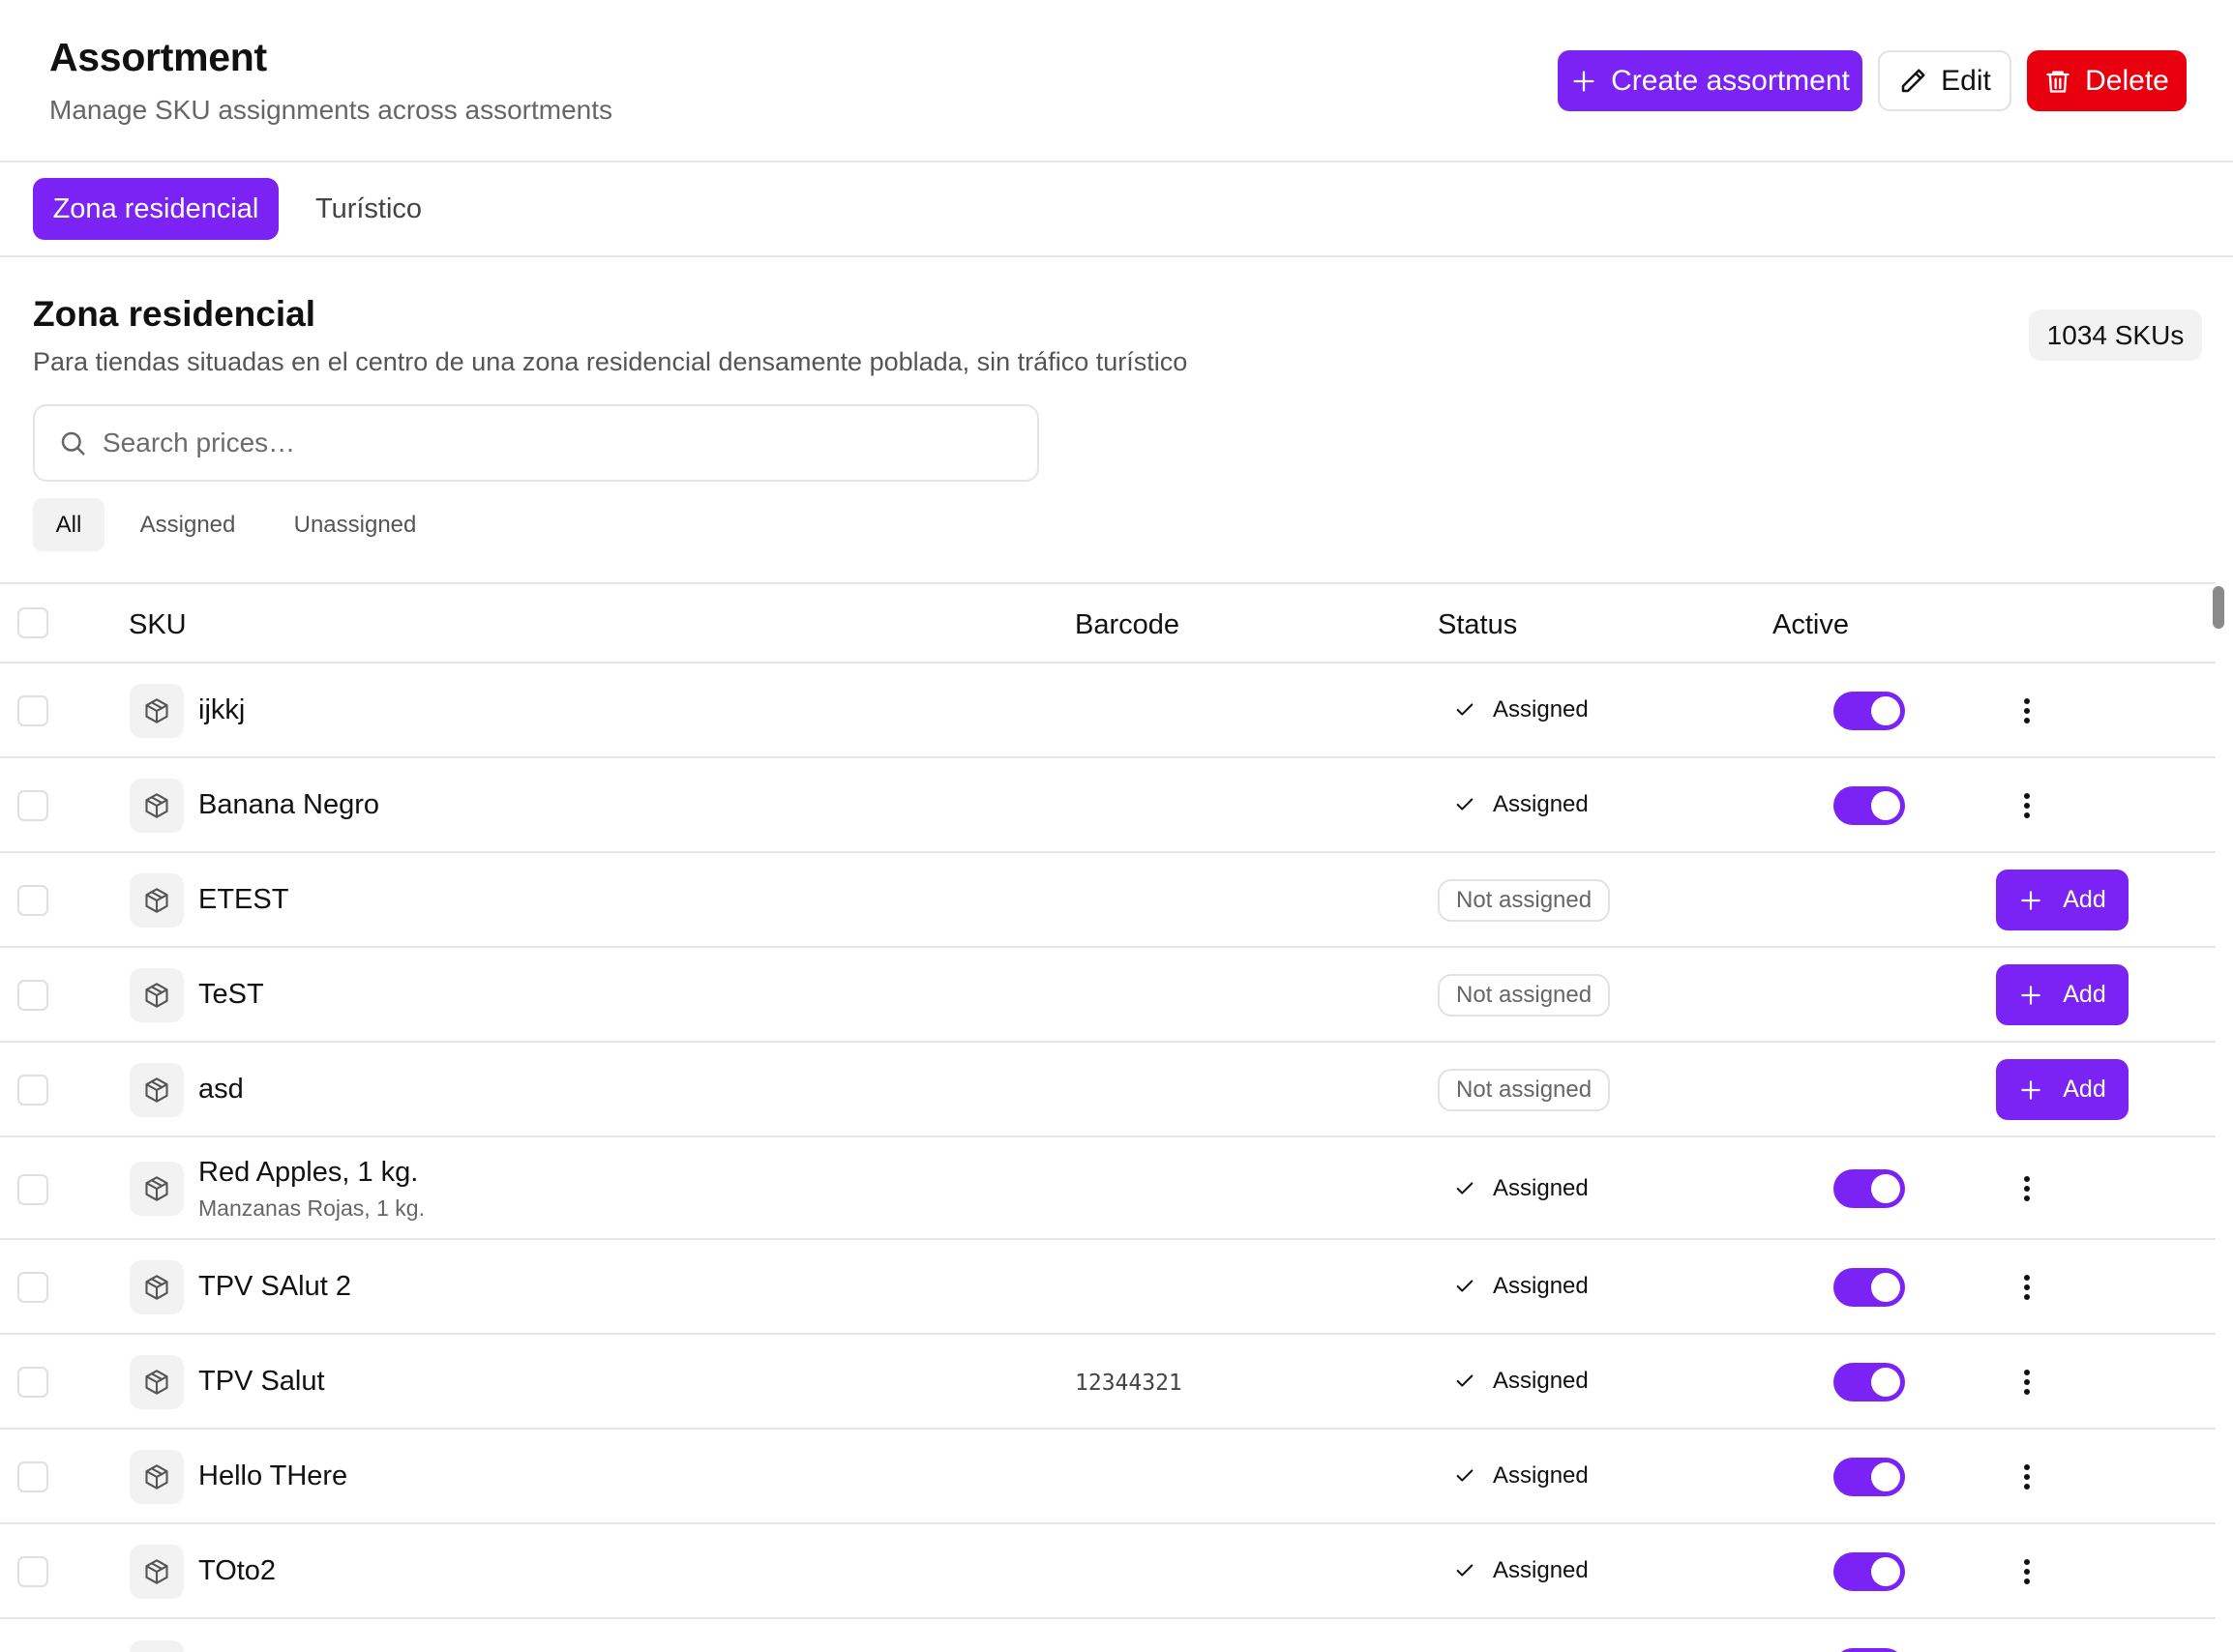 Image resolution: width=2233 pixels, height=1652 pixels. What do you see at coordinates (289, 804) in the screenshot?
I see `sku-name: Banana Negro` at bounding box center [289, 804].